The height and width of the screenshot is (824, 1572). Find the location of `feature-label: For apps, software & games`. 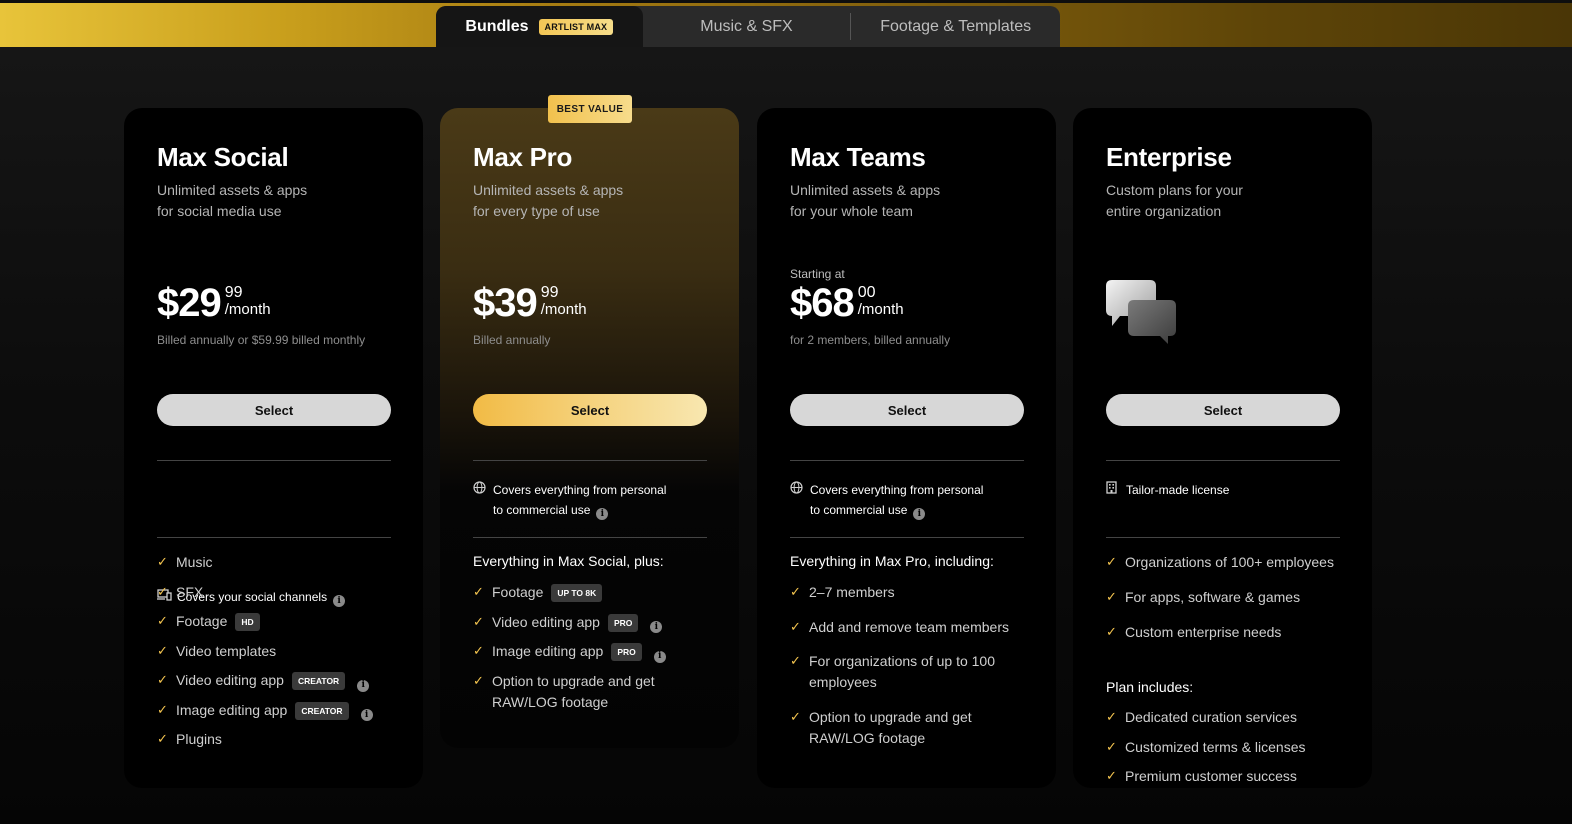

feature-label: For apps, software & games is located at coordinates (1213, 597).